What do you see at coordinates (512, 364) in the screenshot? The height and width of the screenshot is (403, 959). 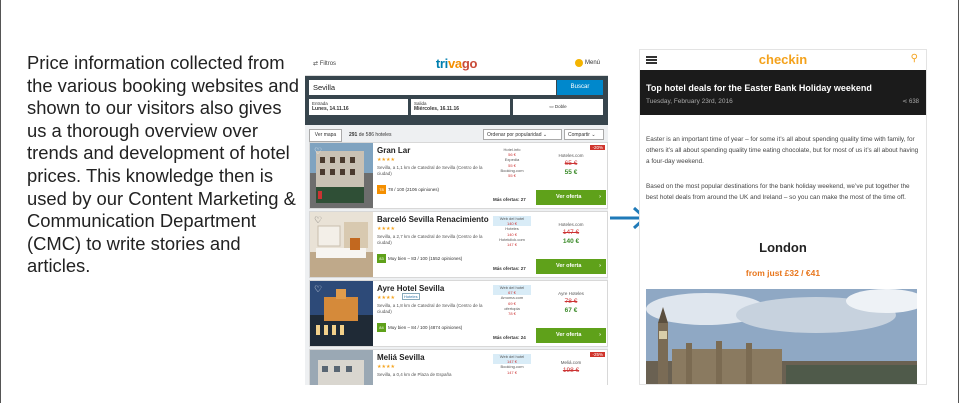 I see `price-comparison: Web del hotel 147 € Booking.com 147 €` at bounding box center [512, 364].